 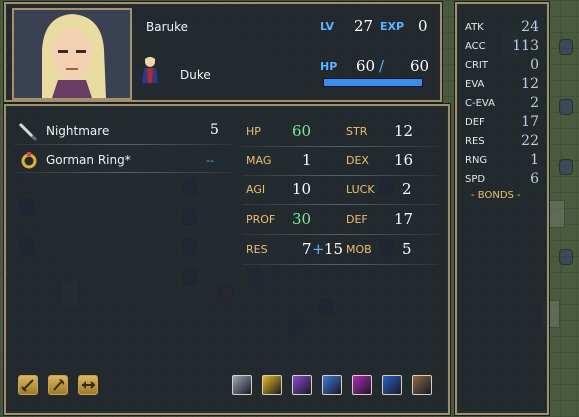 I want to click on combat-value: 22, so click(x=530, y=141).